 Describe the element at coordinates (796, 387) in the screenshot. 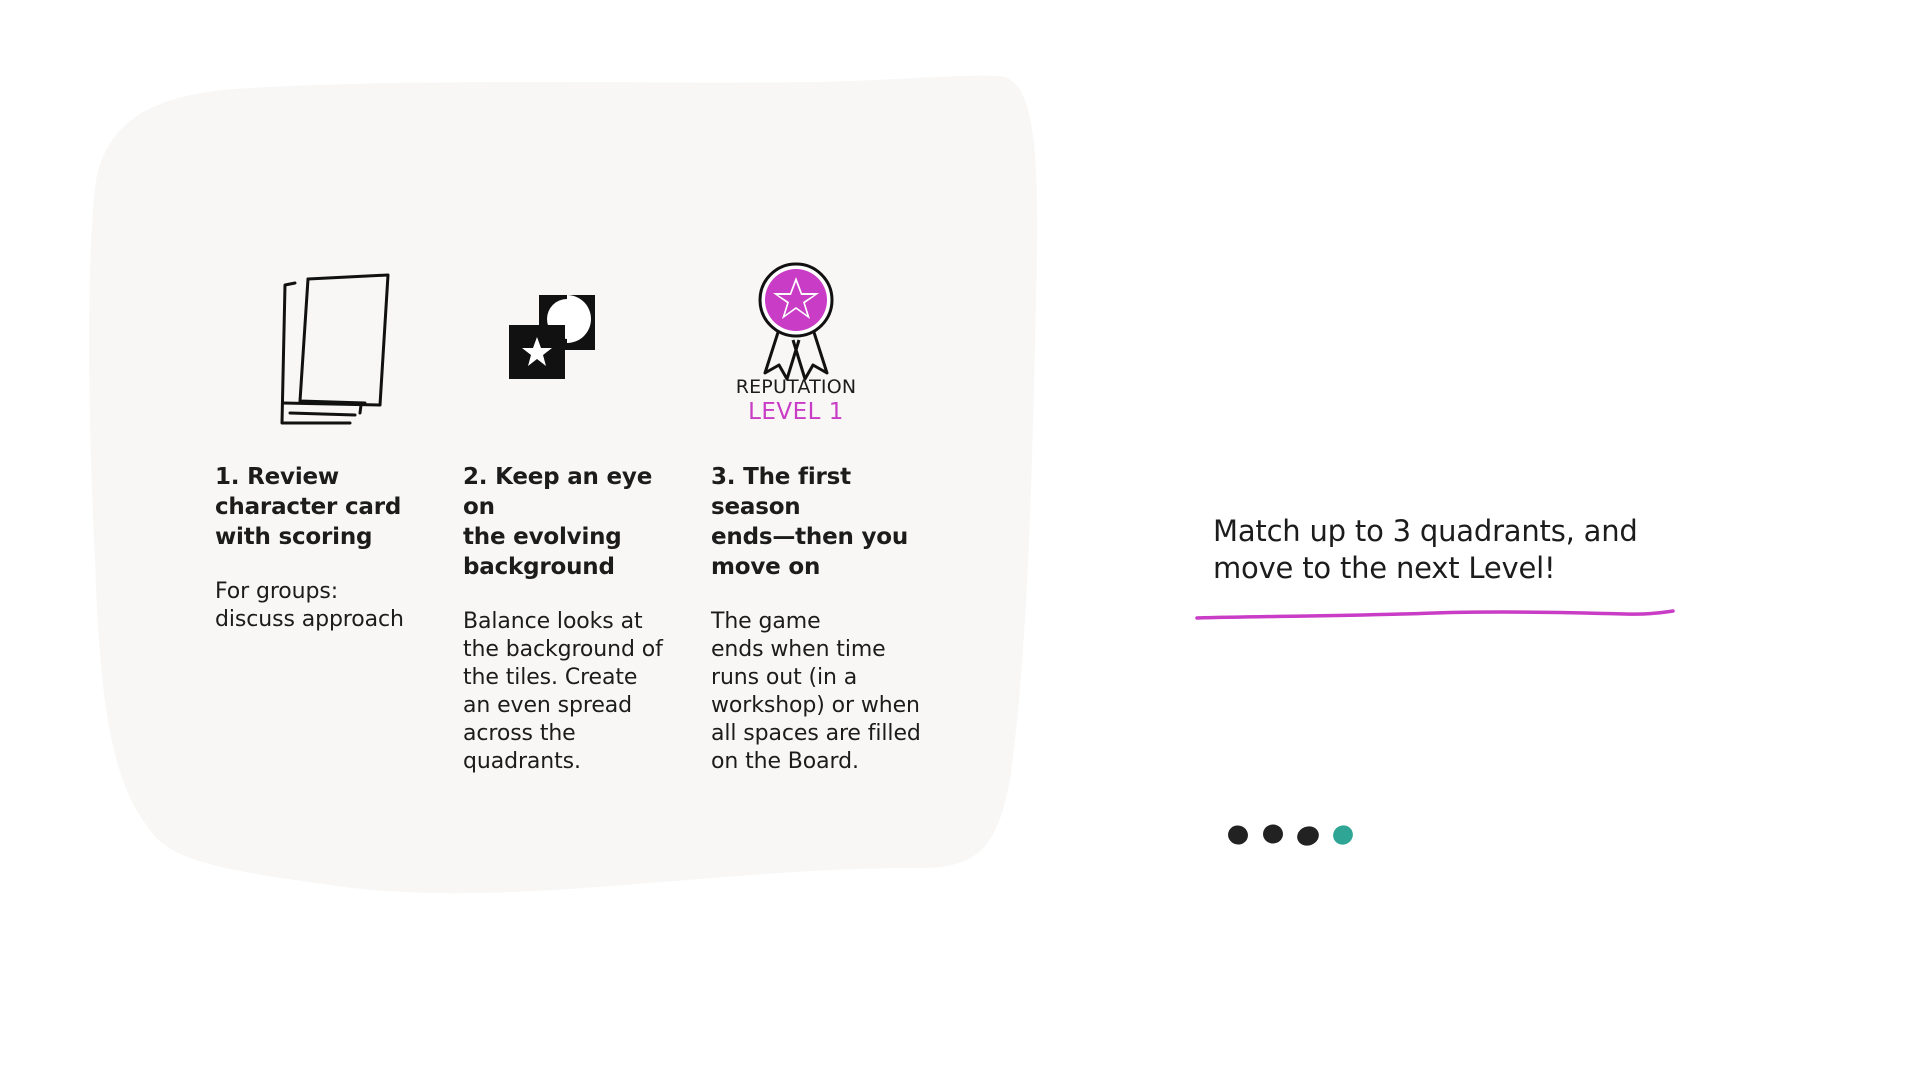

I see `reputation-label: REPUTATION` at that location.